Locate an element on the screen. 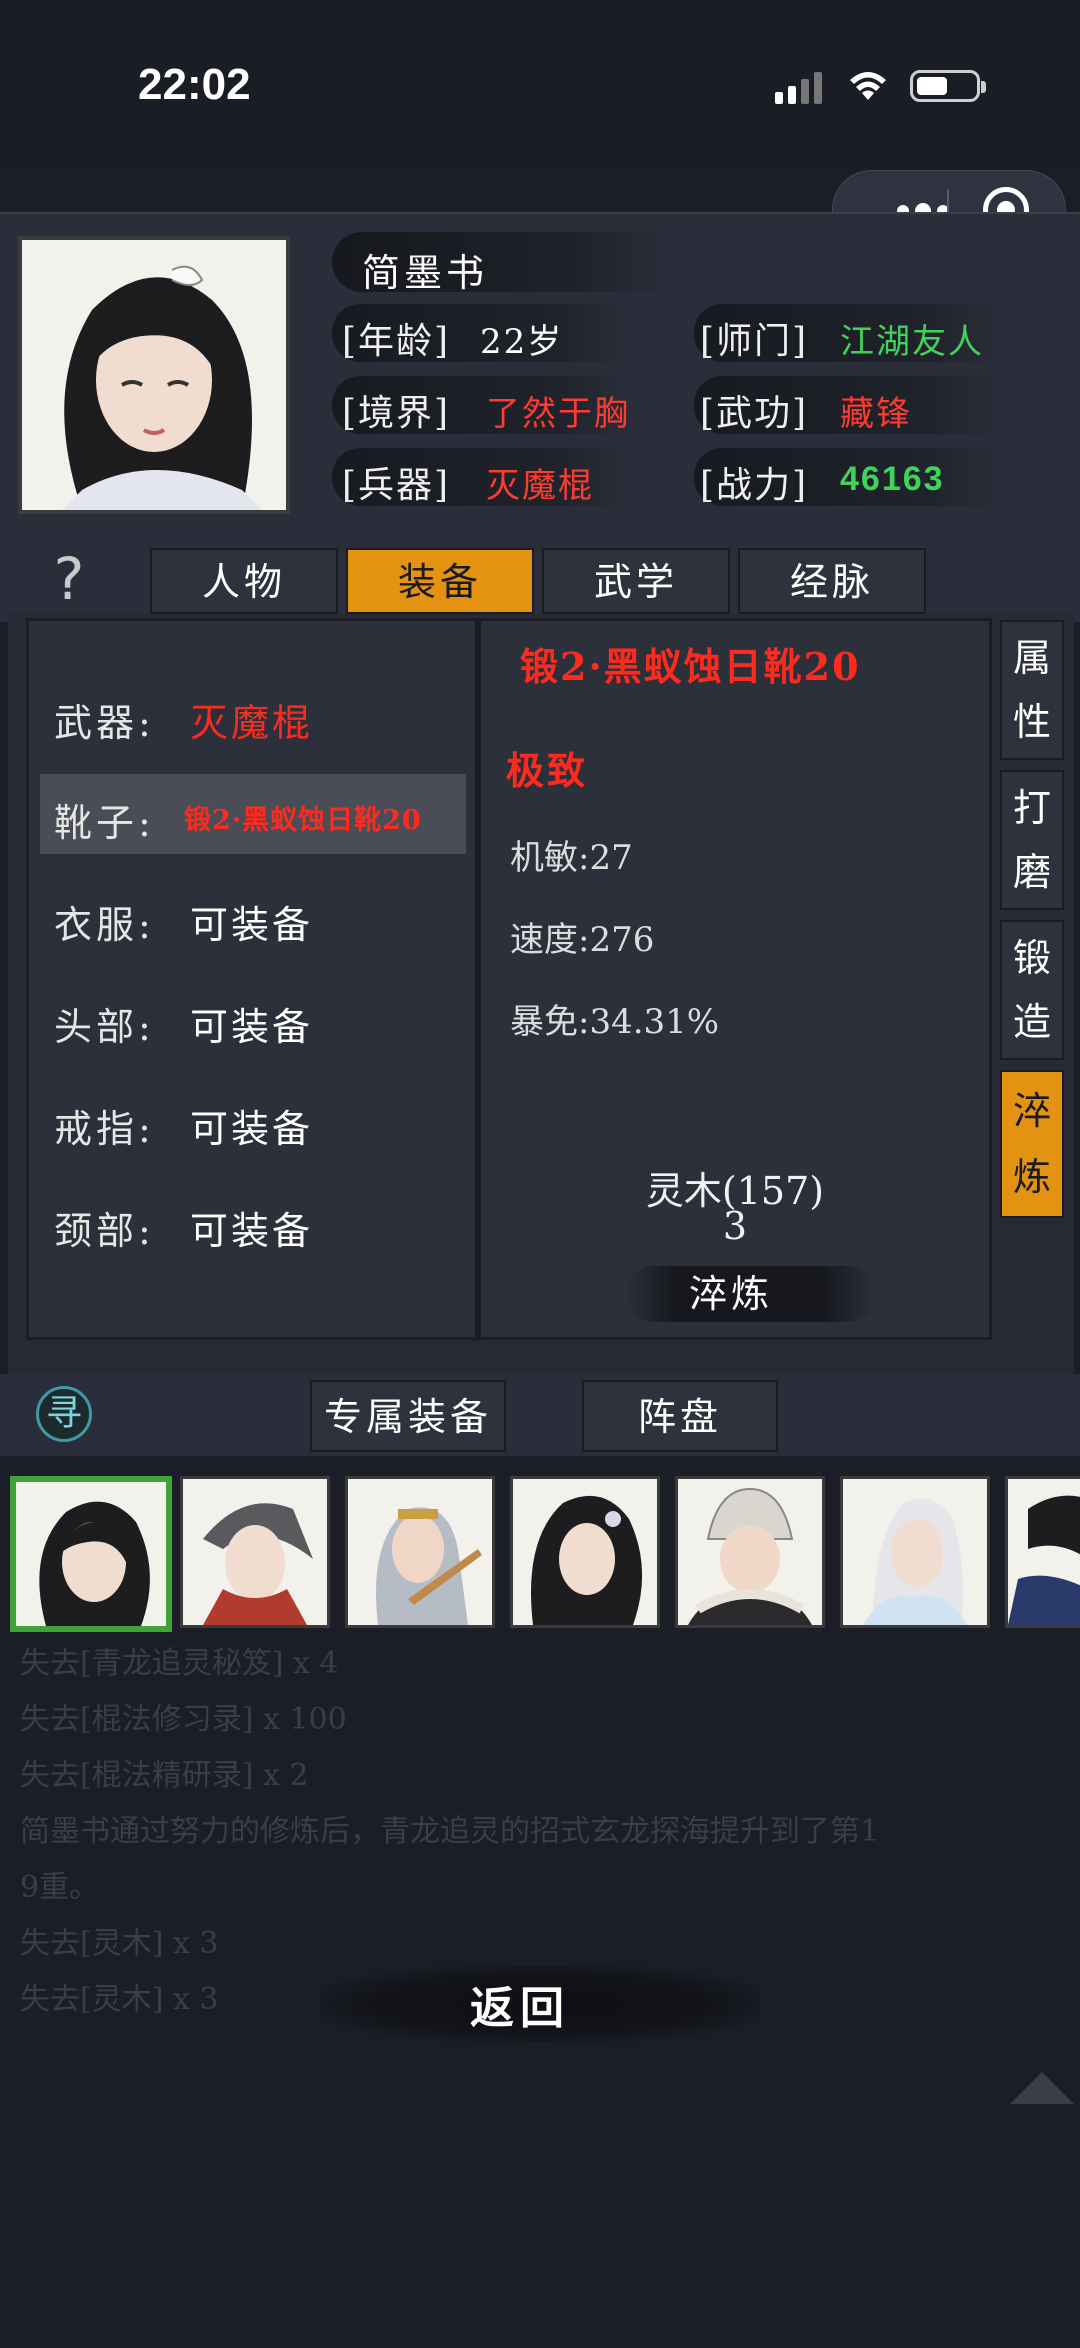  power-label: [战力] is located at coordinates (754, 485).